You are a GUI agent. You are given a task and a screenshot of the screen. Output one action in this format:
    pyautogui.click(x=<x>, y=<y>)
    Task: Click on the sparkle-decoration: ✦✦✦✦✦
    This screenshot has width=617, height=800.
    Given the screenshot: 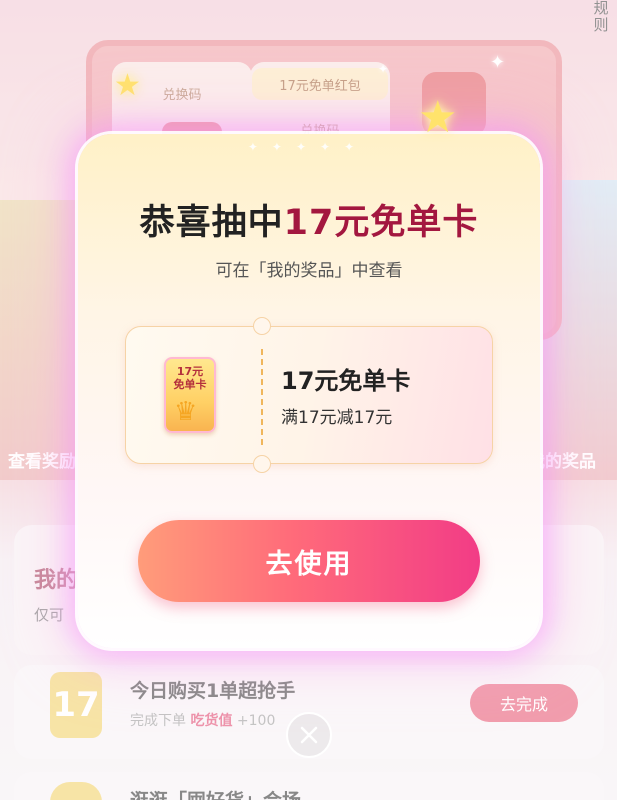 What is the action you would take?
    pyautogui.click(x=308, y=147)
    